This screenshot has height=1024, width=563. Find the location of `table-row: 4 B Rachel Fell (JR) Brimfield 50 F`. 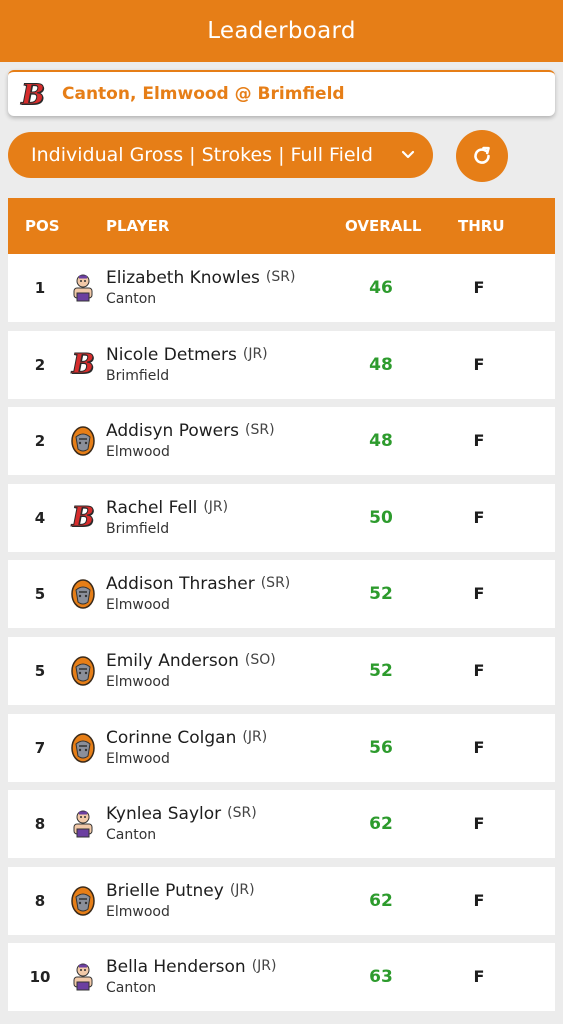

table-row: 4 B Rachel Fell (JR) Brimfield 50 F is located at coordinates (281, 517).